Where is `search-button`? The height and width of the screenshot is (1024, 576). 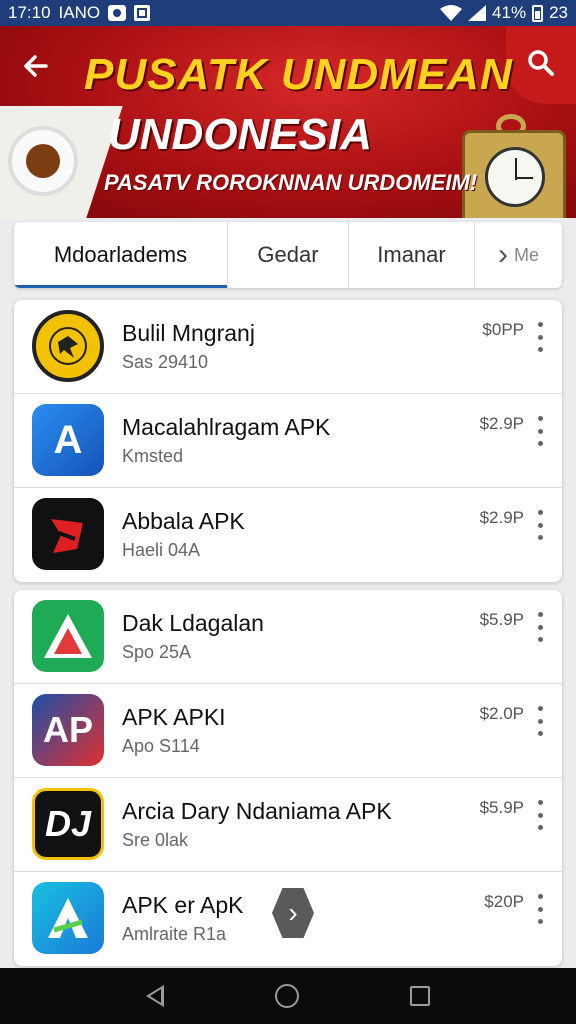 search-button is located at coordinates (541, 65).